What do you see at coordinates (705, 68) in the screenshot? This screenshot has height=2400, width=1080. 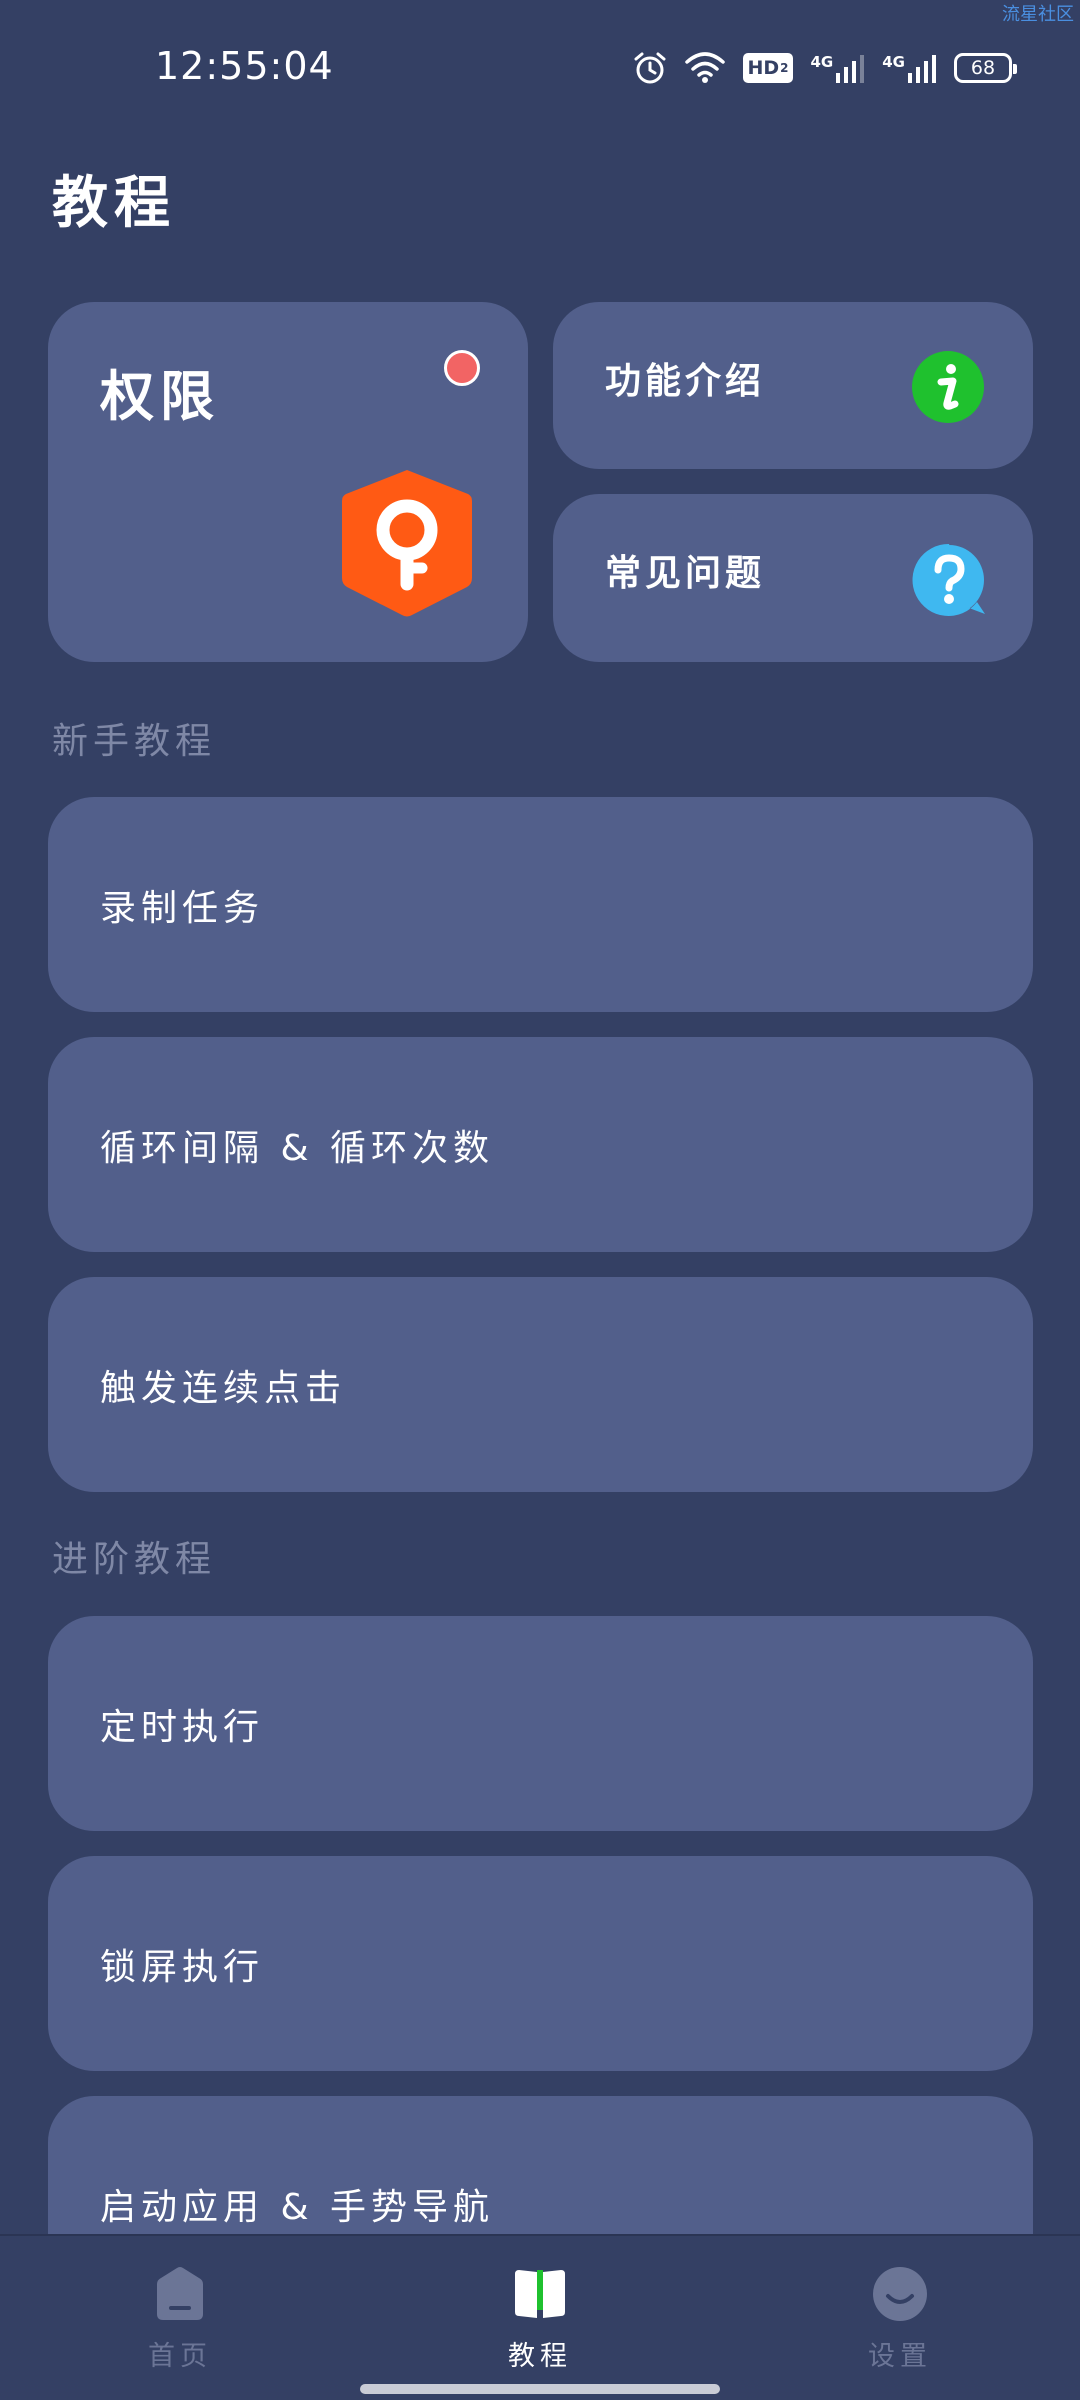 I see `wifi-icon` at bounding box center [705, 68].